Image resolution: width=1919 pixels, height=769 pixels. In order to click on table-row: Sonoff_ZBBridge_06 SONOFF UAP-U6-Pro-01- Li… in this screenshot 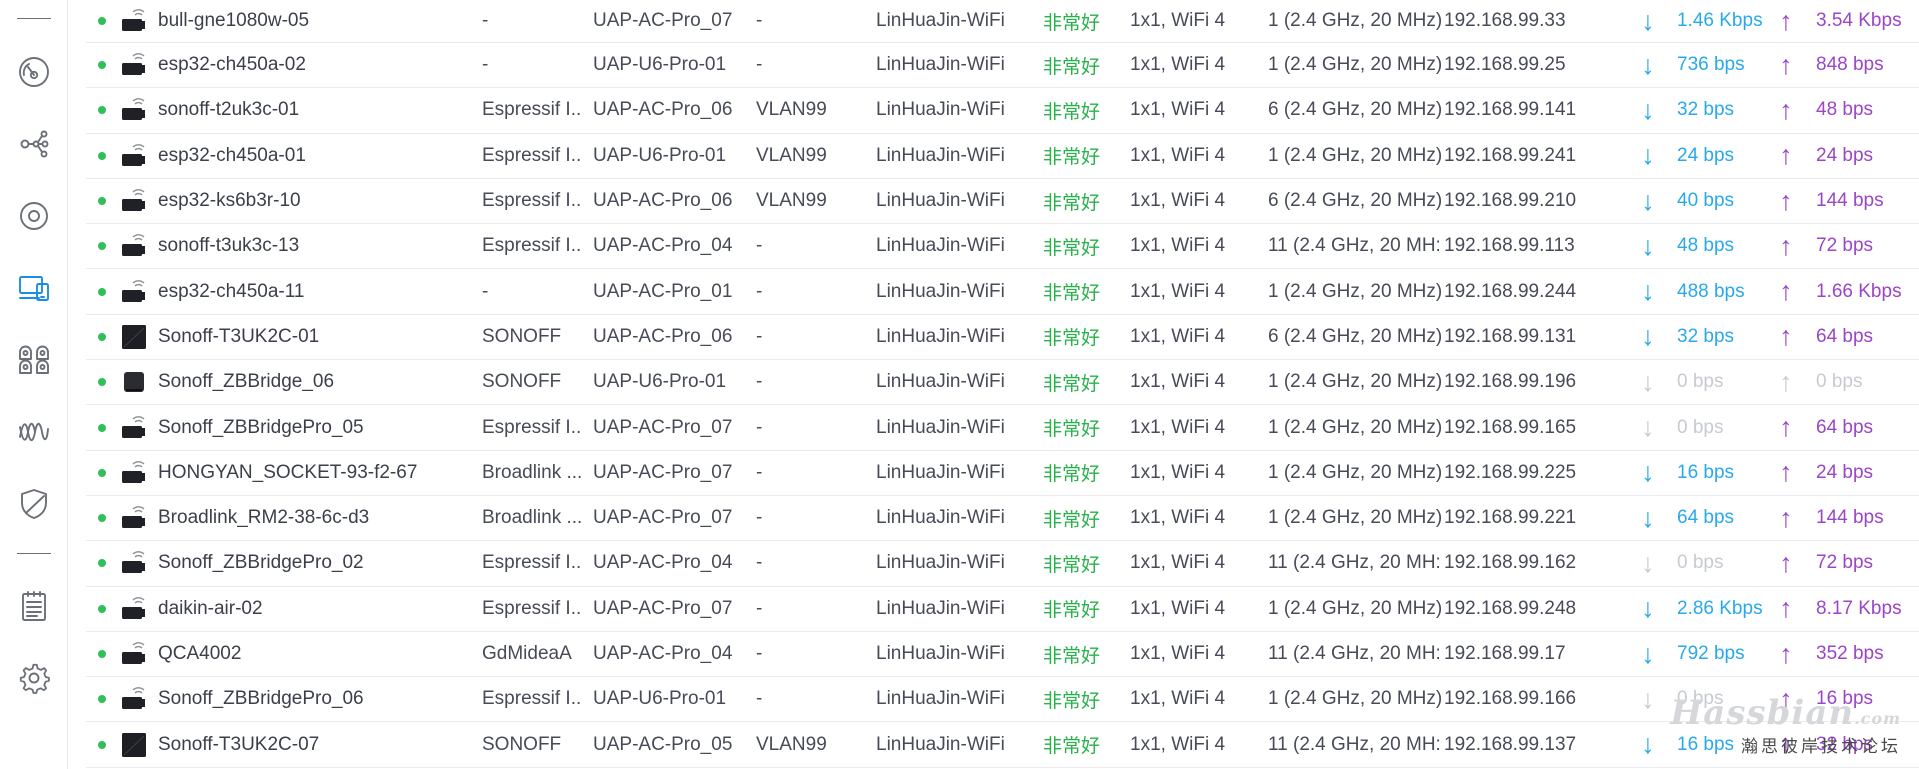, I will do `click(1002, 383)`.